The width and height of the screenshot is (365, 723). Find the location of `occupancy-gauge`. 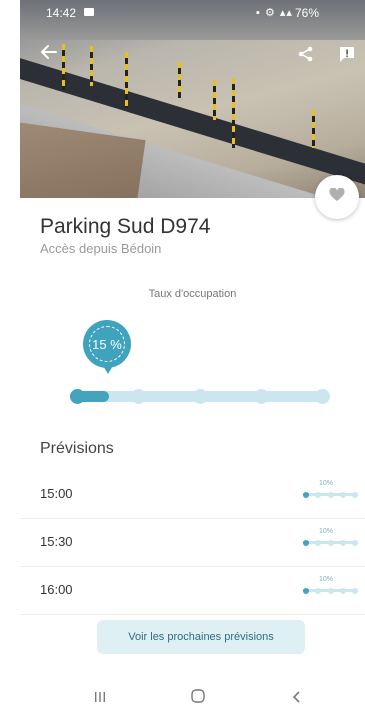

occupancy-gauge is located at coordinates (200, 396).